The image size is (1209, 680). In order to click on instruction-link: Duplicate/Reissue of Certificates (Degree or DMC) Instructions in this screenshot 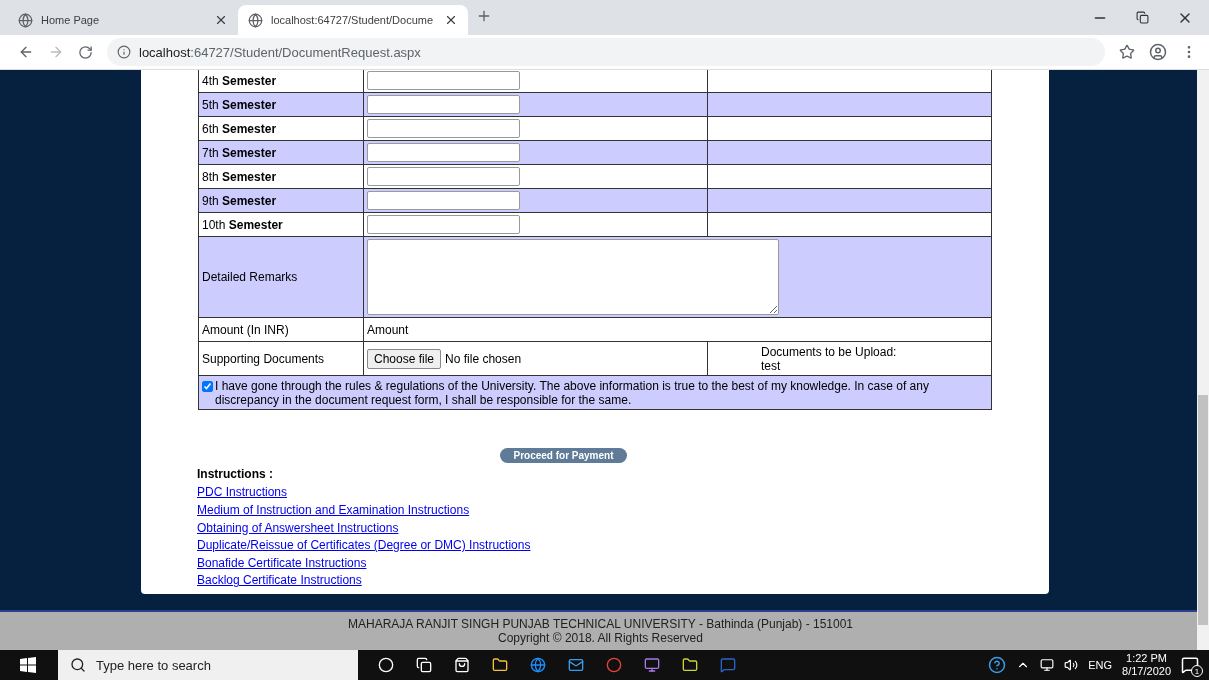, I will do `click(364, 546)`.